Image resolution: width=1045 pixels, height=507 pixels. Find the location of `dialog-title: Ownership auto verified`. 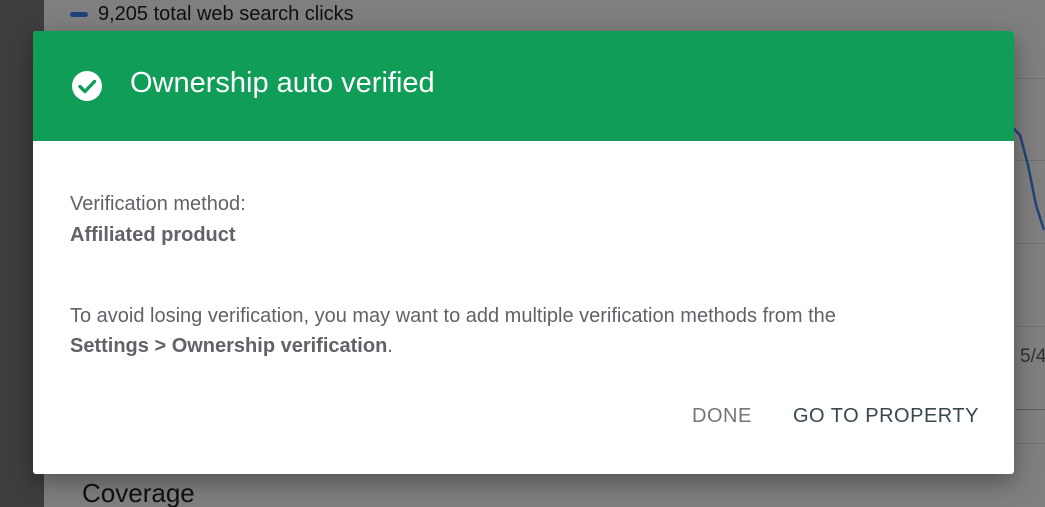

dialog-title: Ownership auto verified is located at coordinates (282, 83).